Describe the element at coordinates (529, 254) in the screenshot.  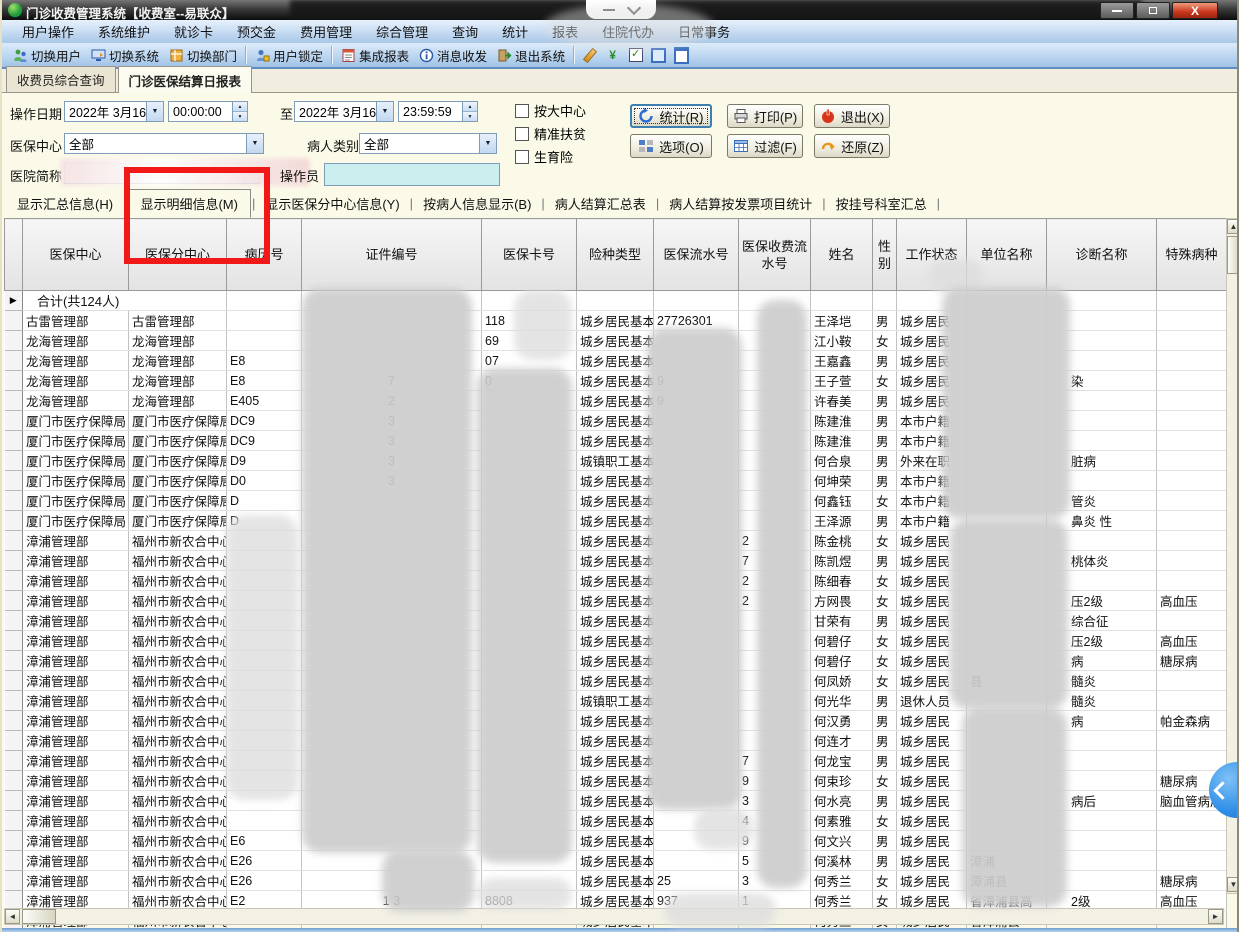
I see `col-card-no: 医保卡号` at that location.